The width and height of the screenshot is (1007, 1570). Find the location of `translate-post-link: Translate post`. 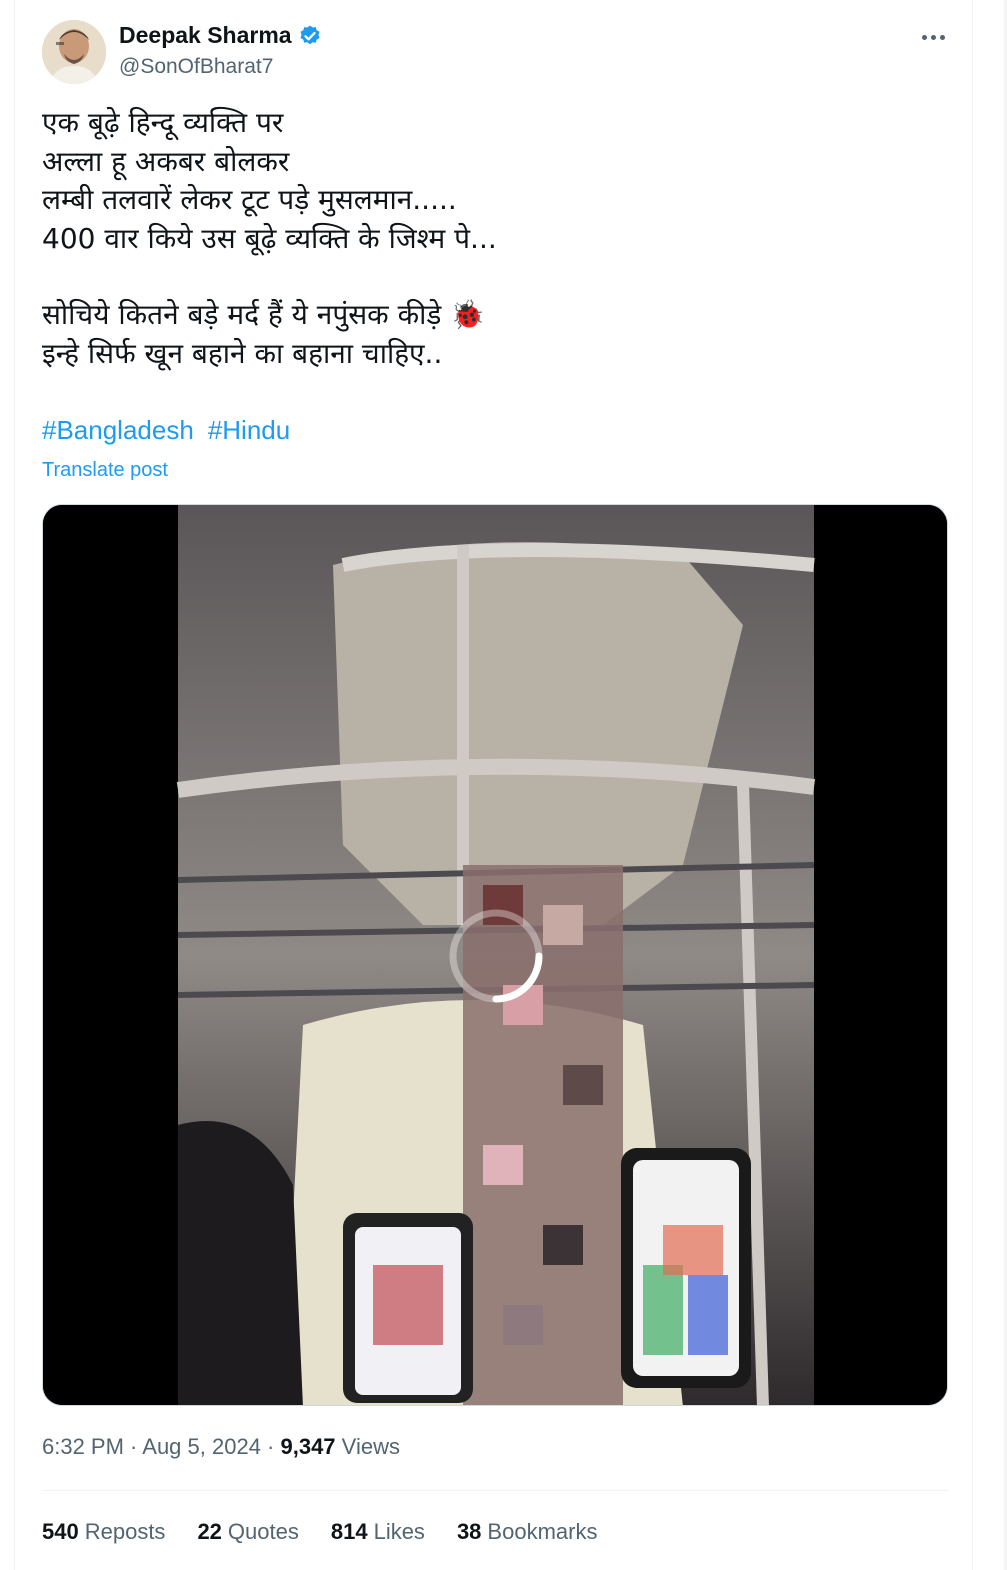

translate-post-link: Translate post is located at coordinates (105, 470).